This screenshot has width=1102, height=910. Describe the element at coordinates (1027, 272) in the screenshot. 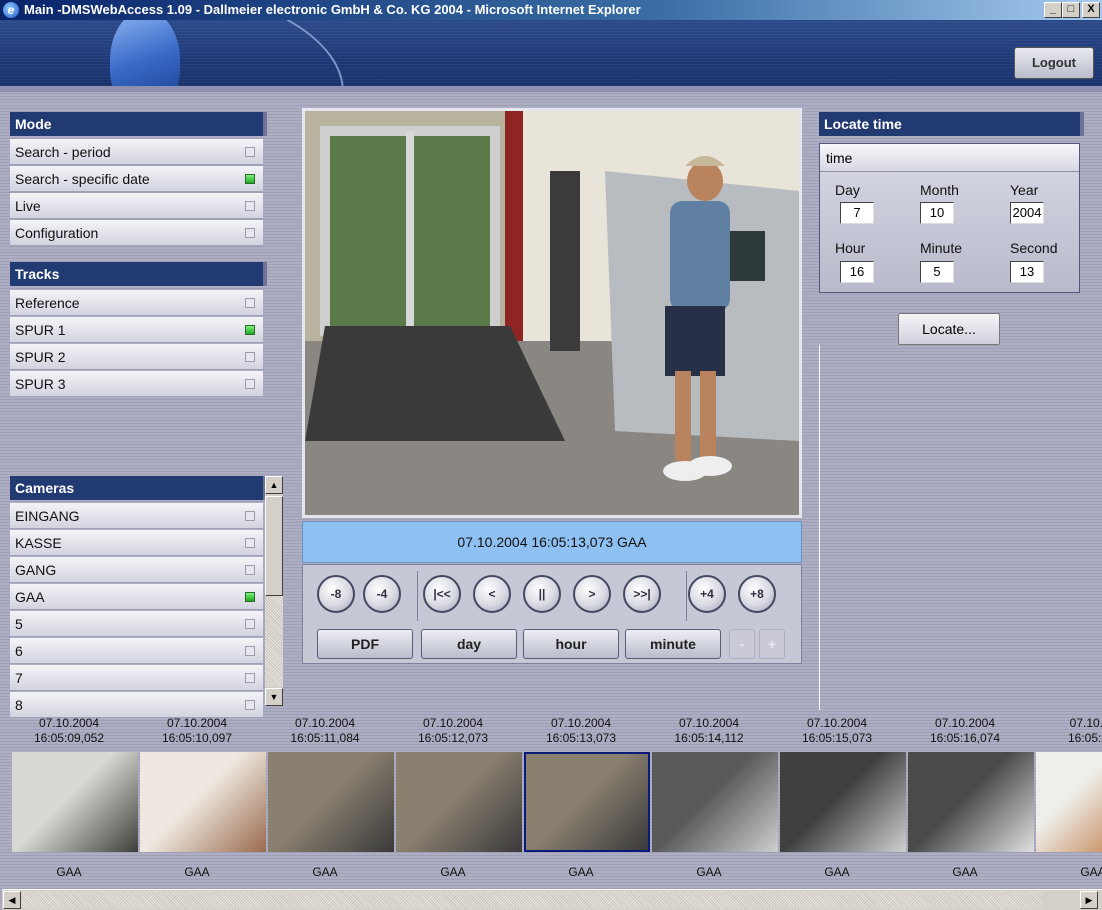

I see `second-input: 13` at that location.